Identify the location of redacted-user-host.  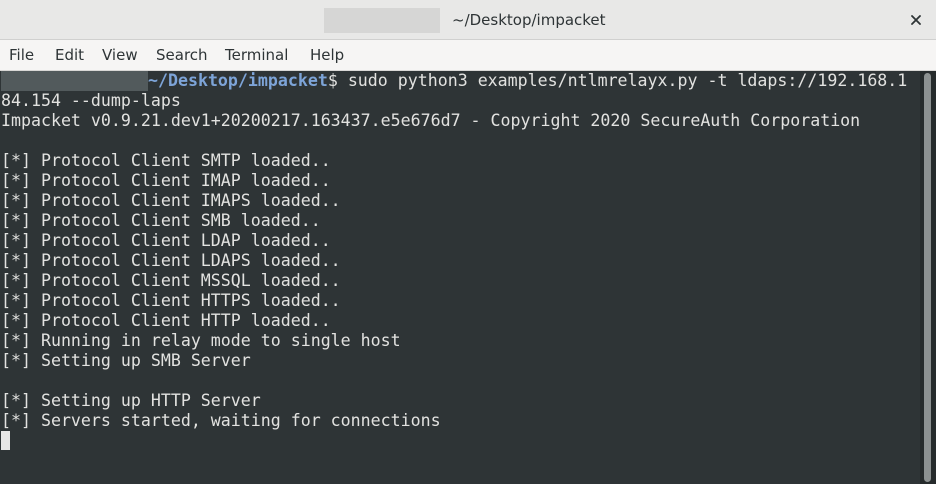
(74, 81).